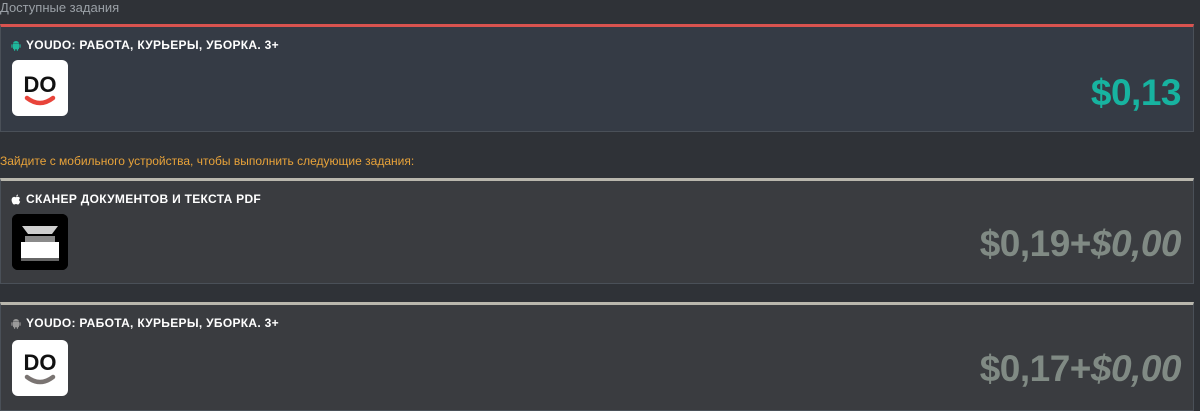 This screenshot has height=411, width=1200. I want to click on task-price: $0,17+$0,00, so click(1080, 369).